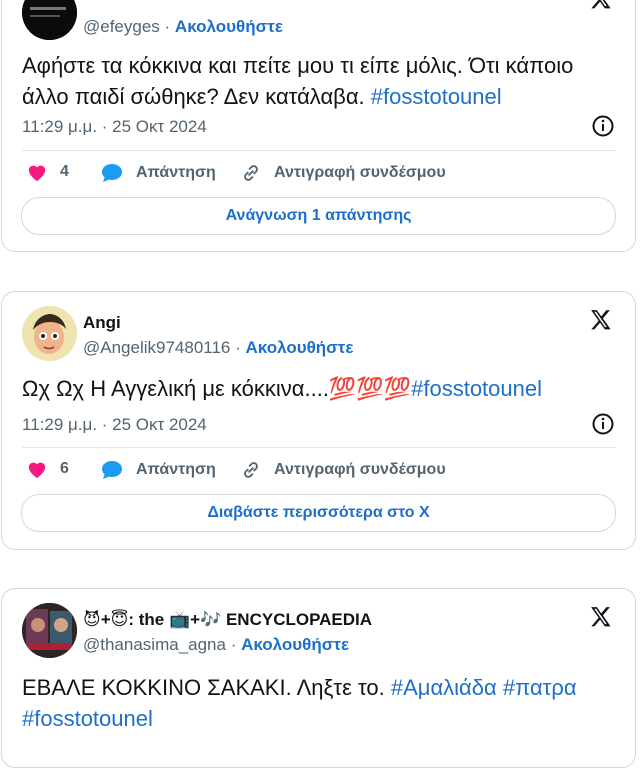 This screenshot has height=768, width=640. I want to click on like-button: 4, so click(47, 172).